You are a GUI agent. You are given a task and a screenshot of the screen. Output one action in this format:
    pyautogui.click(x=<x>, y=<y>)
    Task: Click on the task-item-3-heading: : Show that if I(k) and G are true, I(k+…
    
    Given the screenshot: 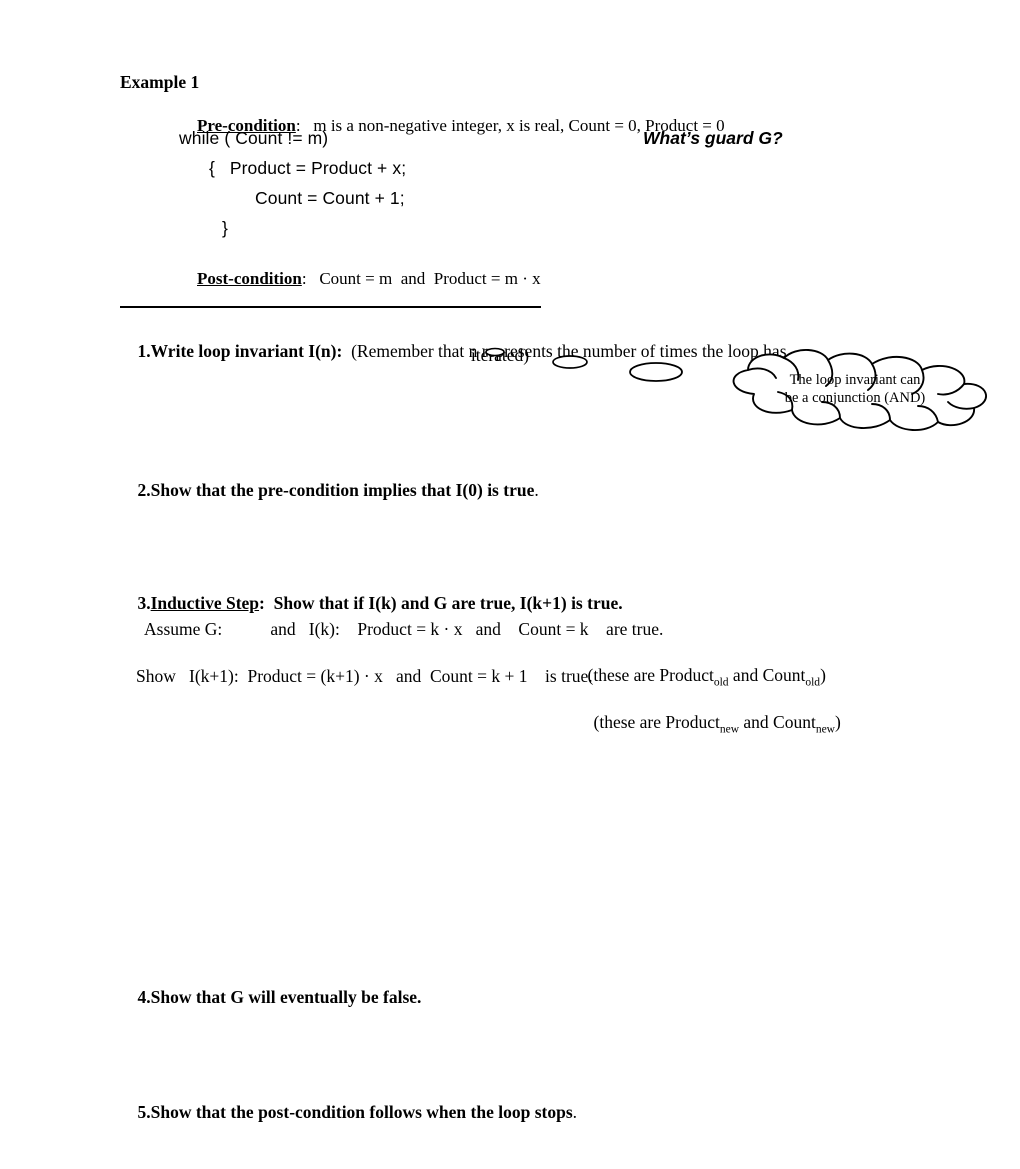 What is the action you would take?
    pyautogui.click(x=441, y=603)
    